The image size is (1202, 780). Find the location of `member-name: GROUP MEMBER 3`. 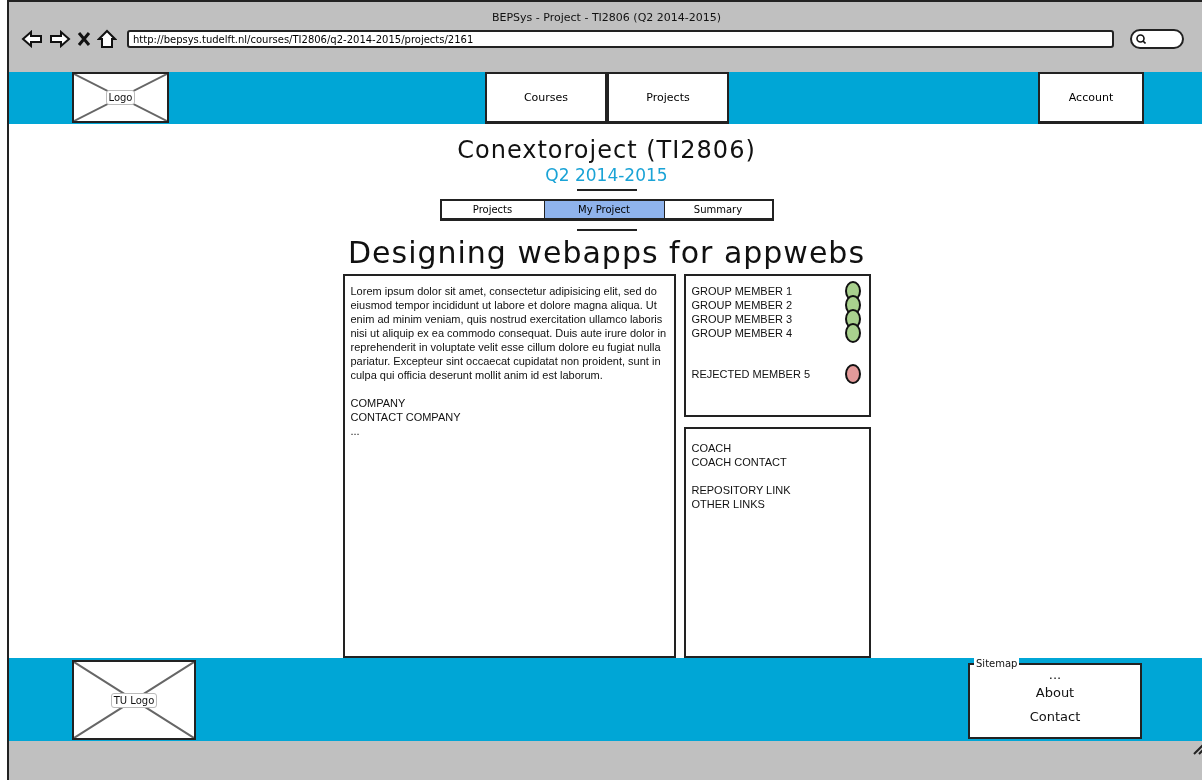

member-name: GROUP MEMBER 3 is located at coordinates (742, 319).